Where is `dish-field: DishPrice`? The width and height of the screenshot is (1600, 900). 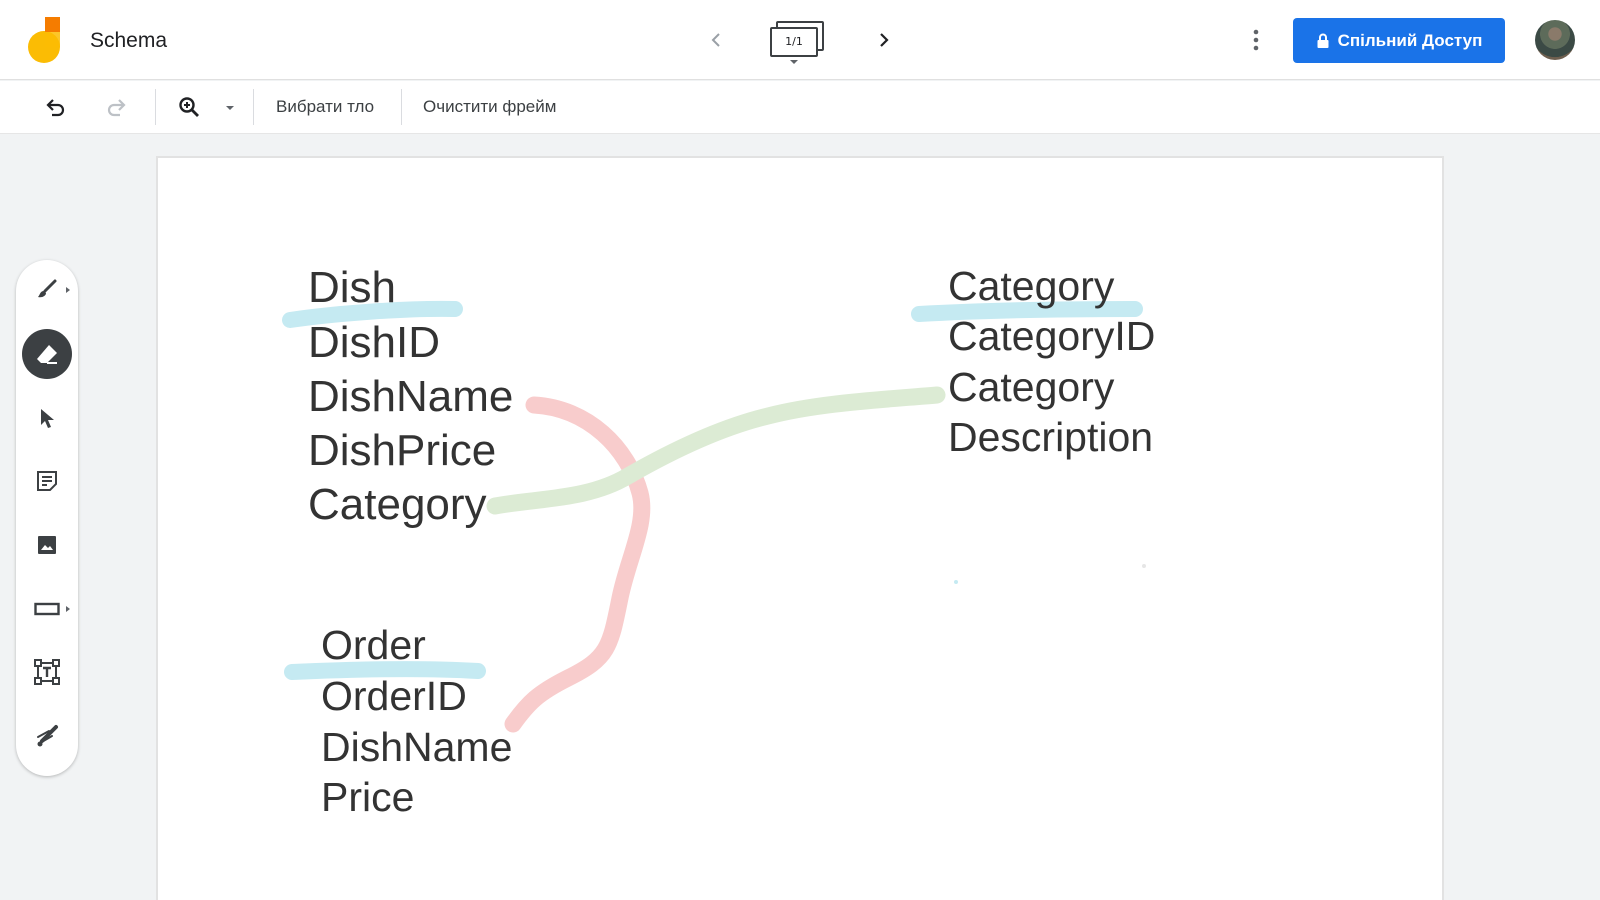 dish-field: DishPrice is located at coordinates (402, 451).